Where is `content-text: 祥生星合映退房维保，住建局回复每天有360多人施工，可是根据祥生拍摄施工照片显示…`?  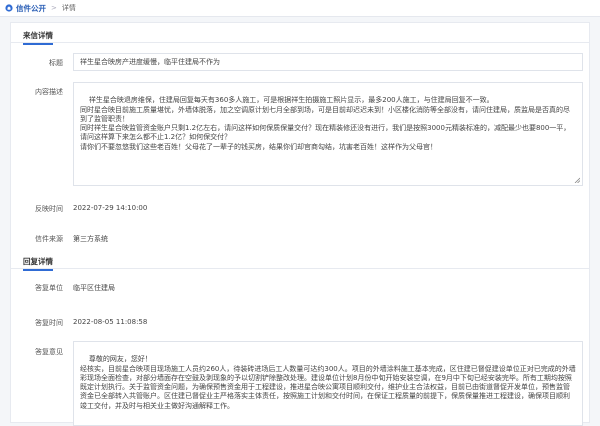
content-text: 祥生星合映退房维保，住建局回复每天有360多人施工，可是根据祥生拍摄施工照片显示… is located at coordinates (325, 123).